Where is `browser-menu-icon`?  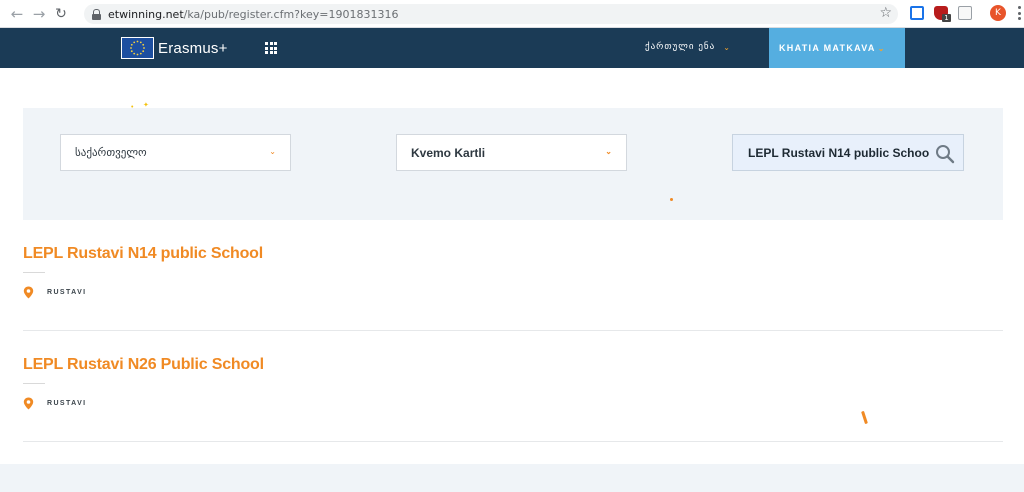
browser-menu-icon is located at coordinates (1019, 13).